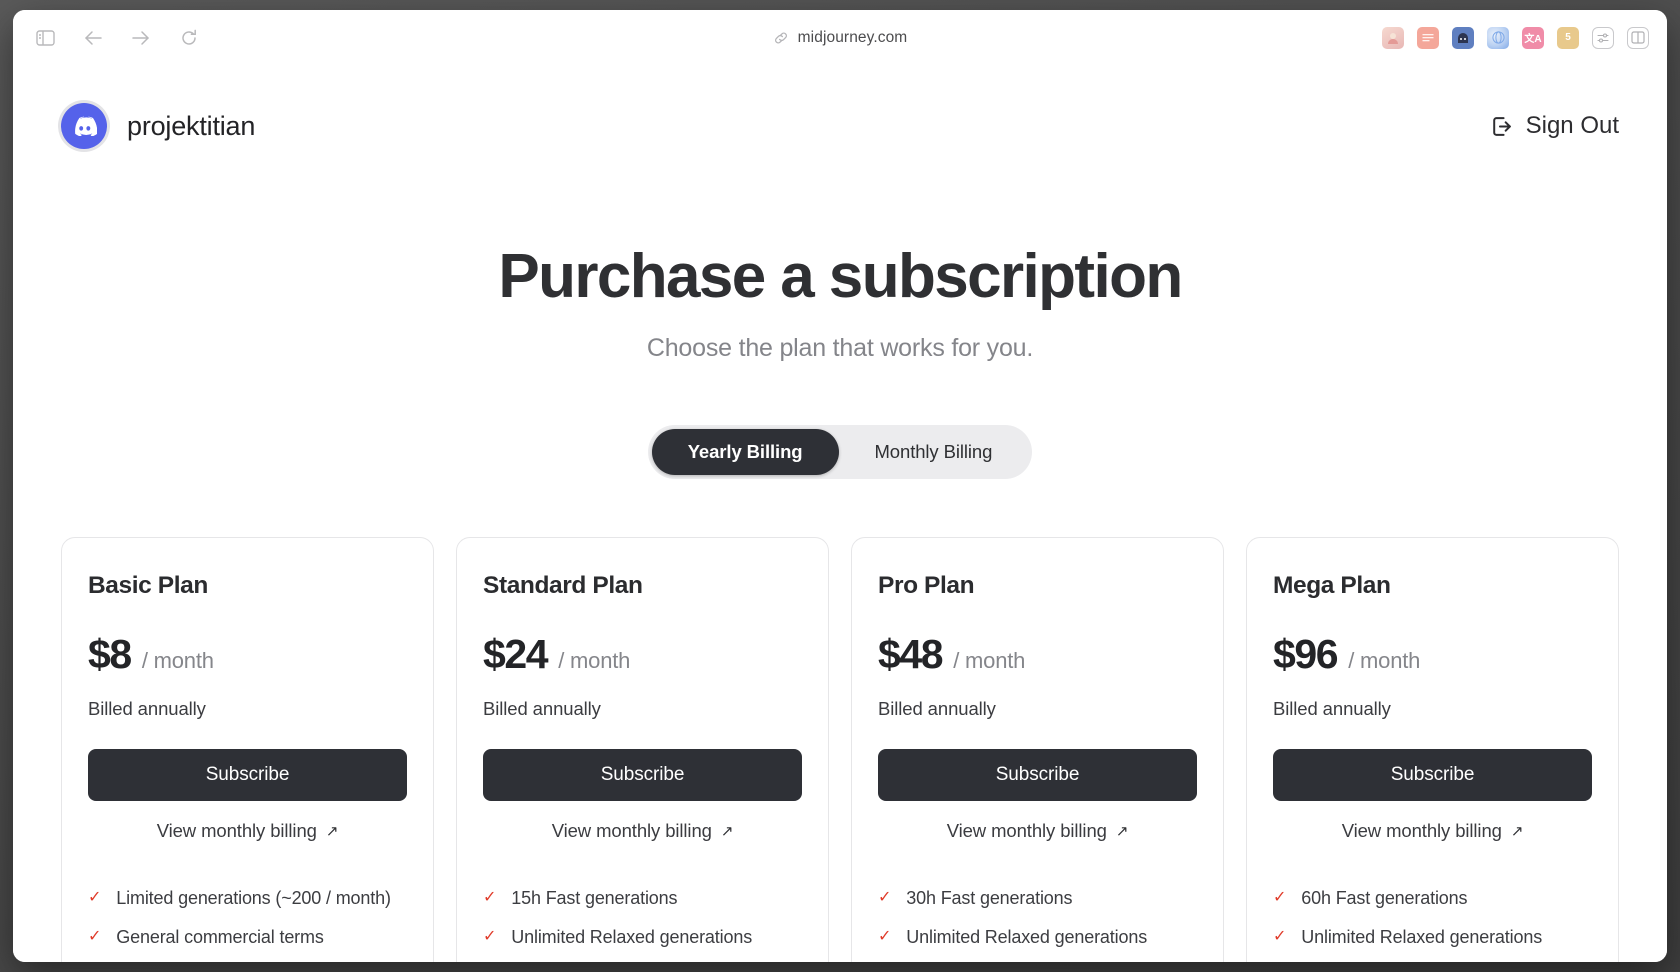 The width and height of the screenshot is (1680, 972). What do you see at coordinates (1638, 37) in the screenshot?
I see `extension-split-view-icon` at bounding box center [1638, 37].